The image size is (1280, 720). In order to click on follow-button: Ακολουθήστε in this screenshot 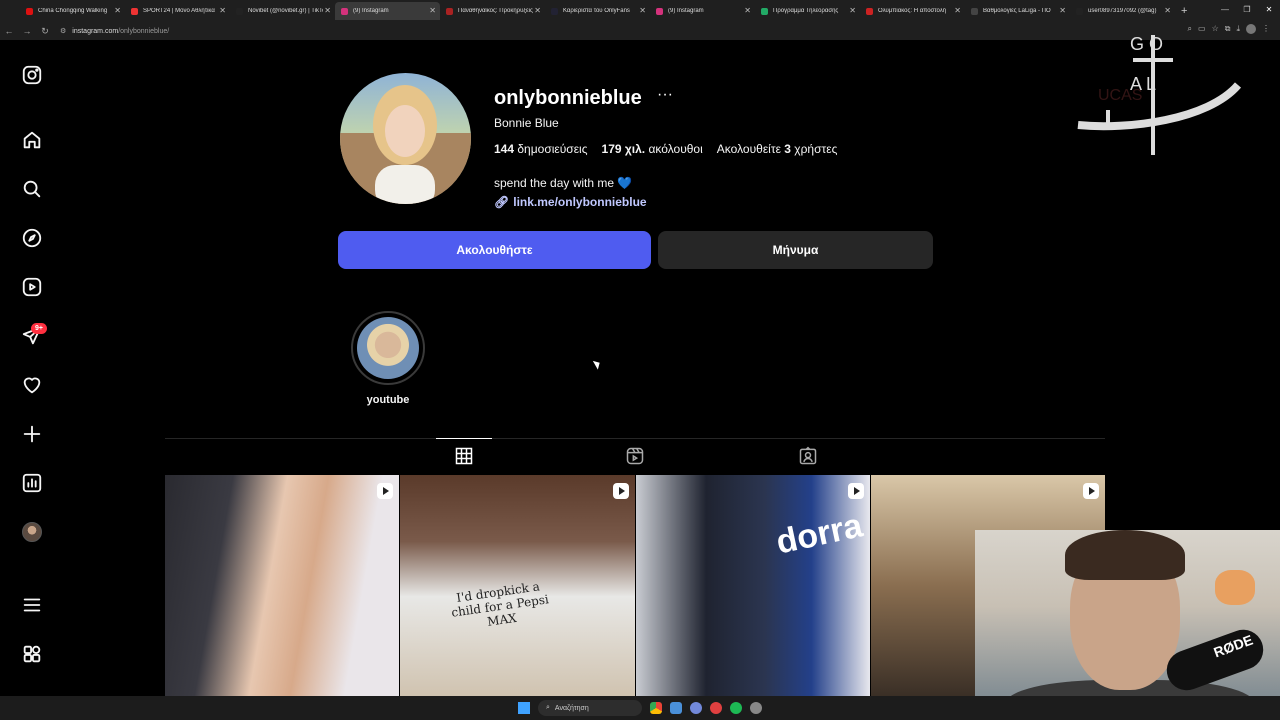, I will do `click(494, 250)`.